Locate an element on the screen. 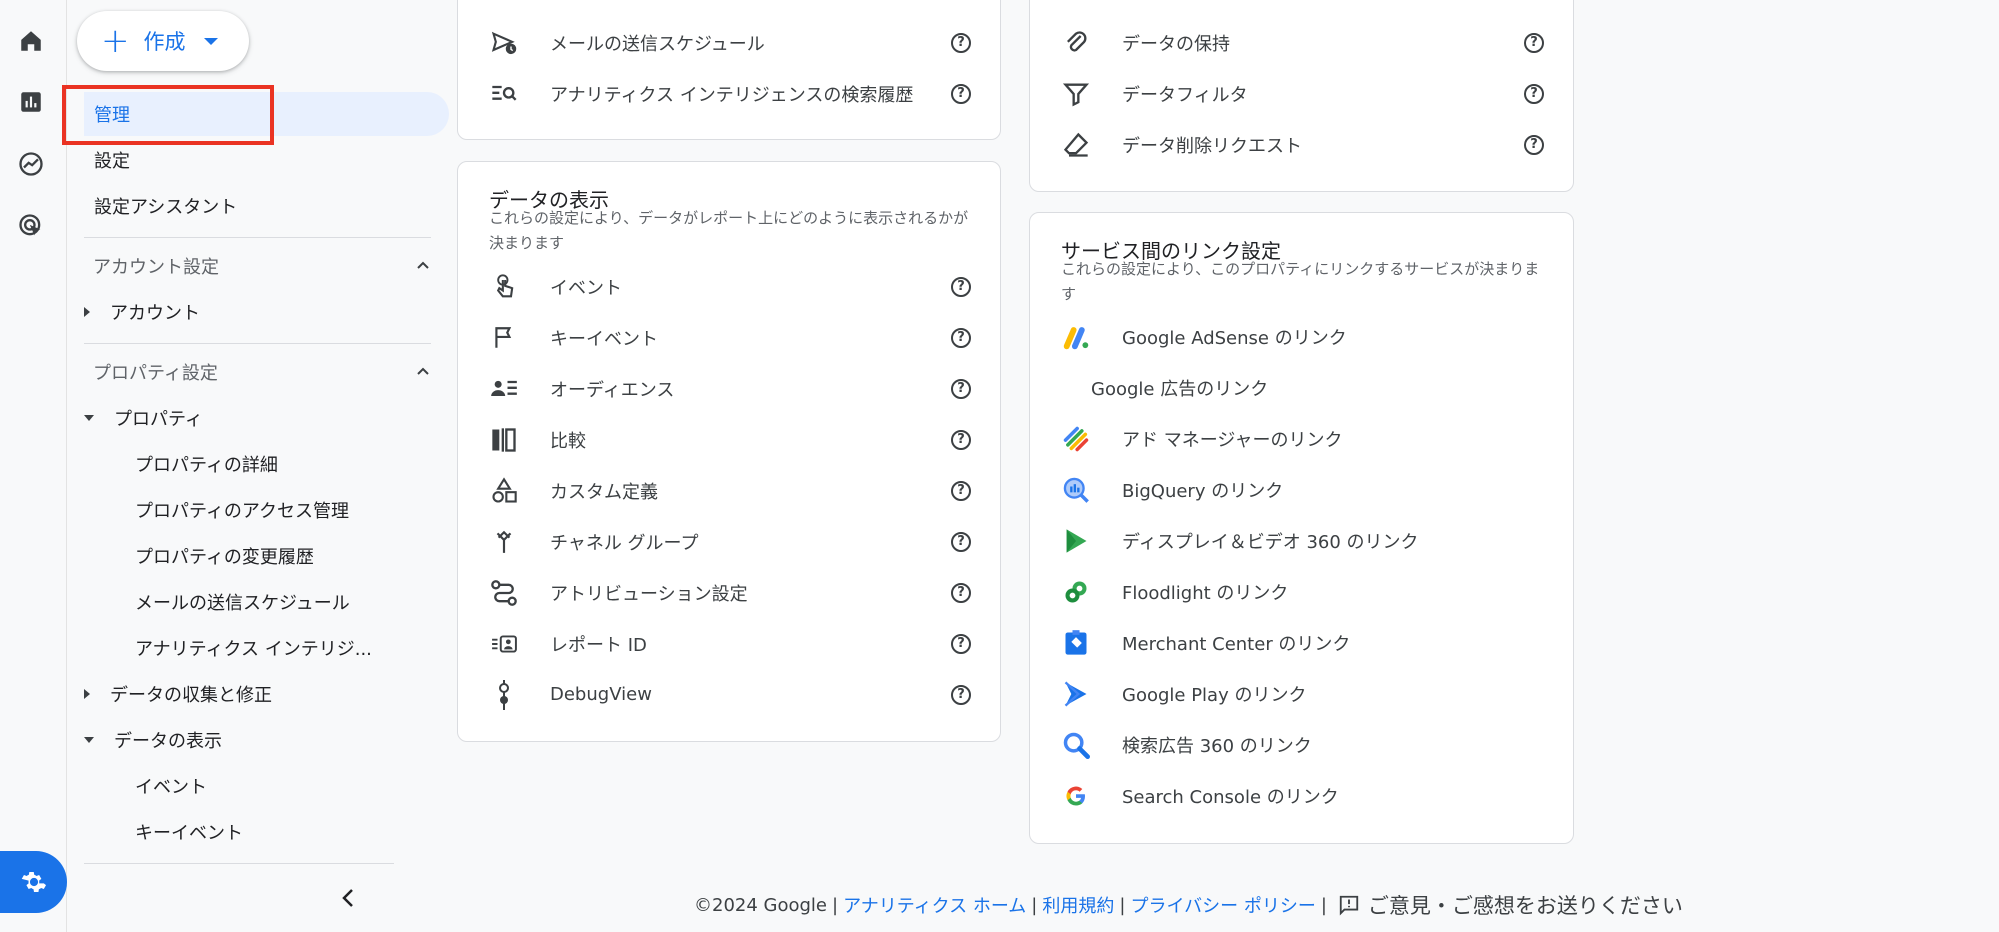 This screenshot has height=932, width=1999. route-icon is located at coordinates (504, 593).